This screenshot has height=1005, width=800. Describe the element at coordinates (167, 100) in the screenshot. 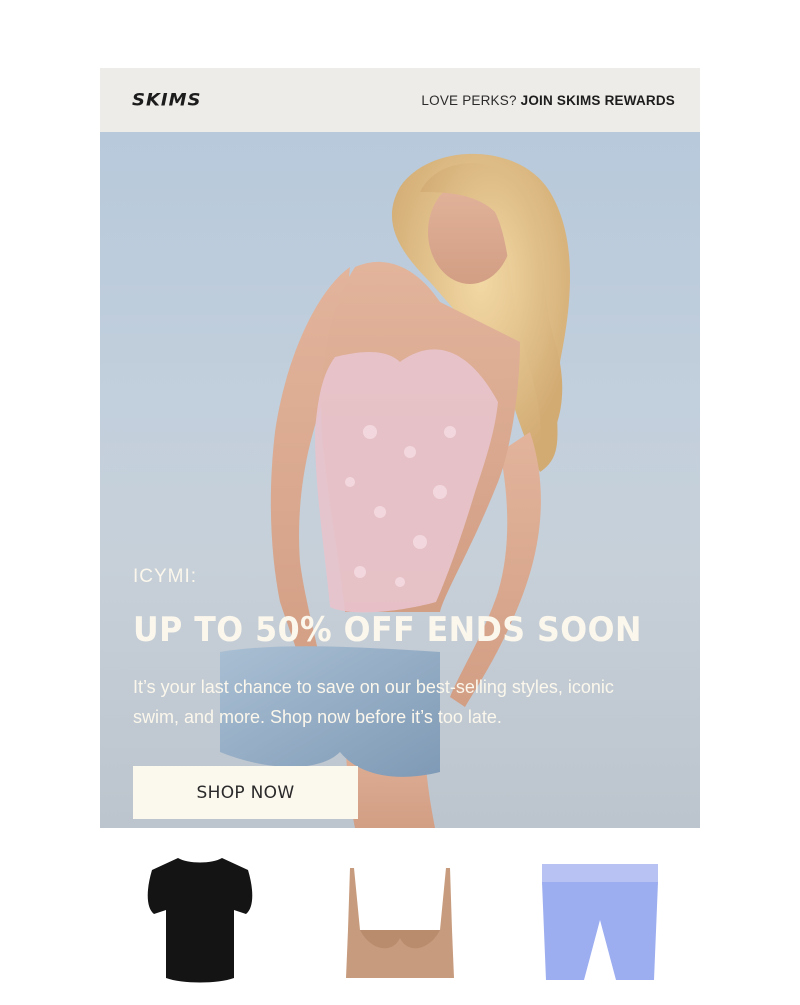

I see `skims-logo: SKIMS` at that location.